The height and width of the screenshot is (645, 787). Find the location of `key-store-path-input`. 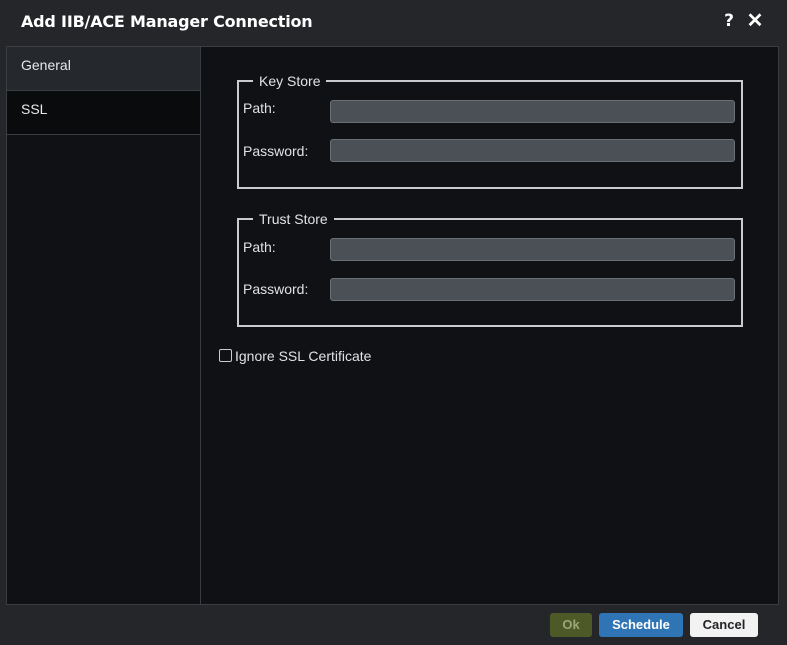

key-store-path-input is located at coordinates (532, 111).